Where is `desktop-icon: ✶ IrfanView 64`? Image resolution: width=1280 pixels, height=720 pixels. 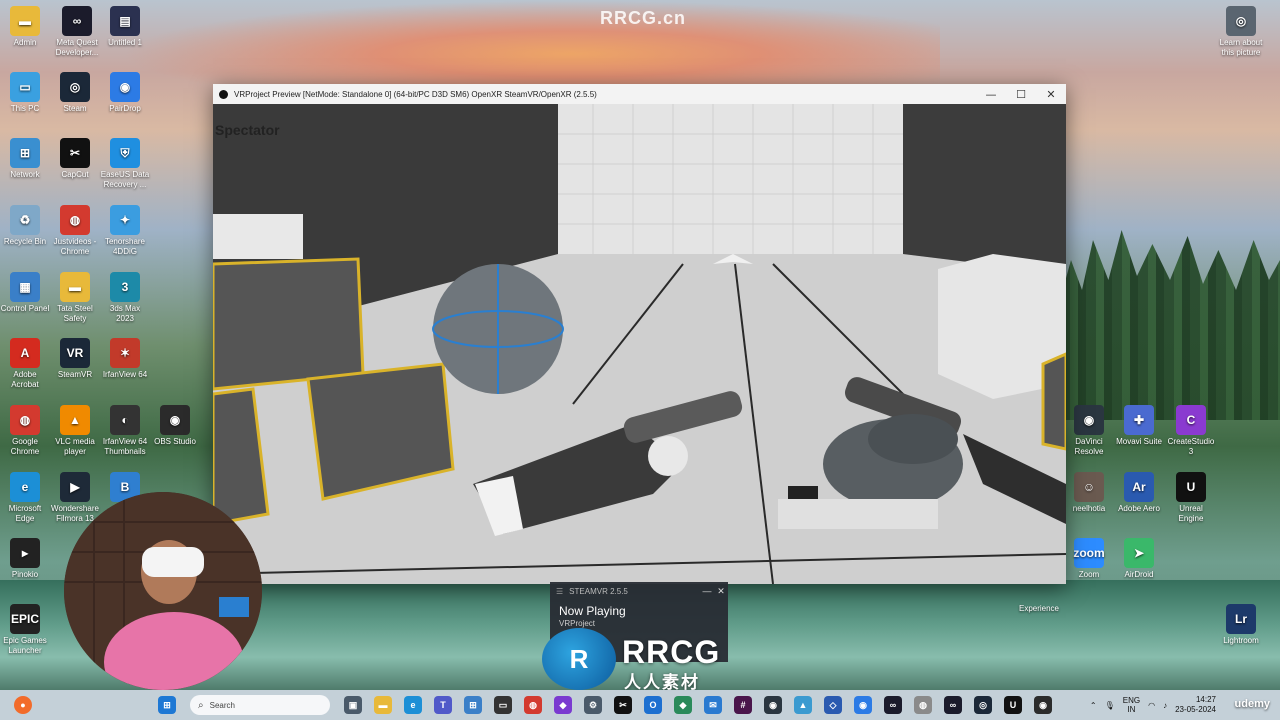 desktop-icon: ✶ IrfanView 64 is located at coordinates (125, 359).